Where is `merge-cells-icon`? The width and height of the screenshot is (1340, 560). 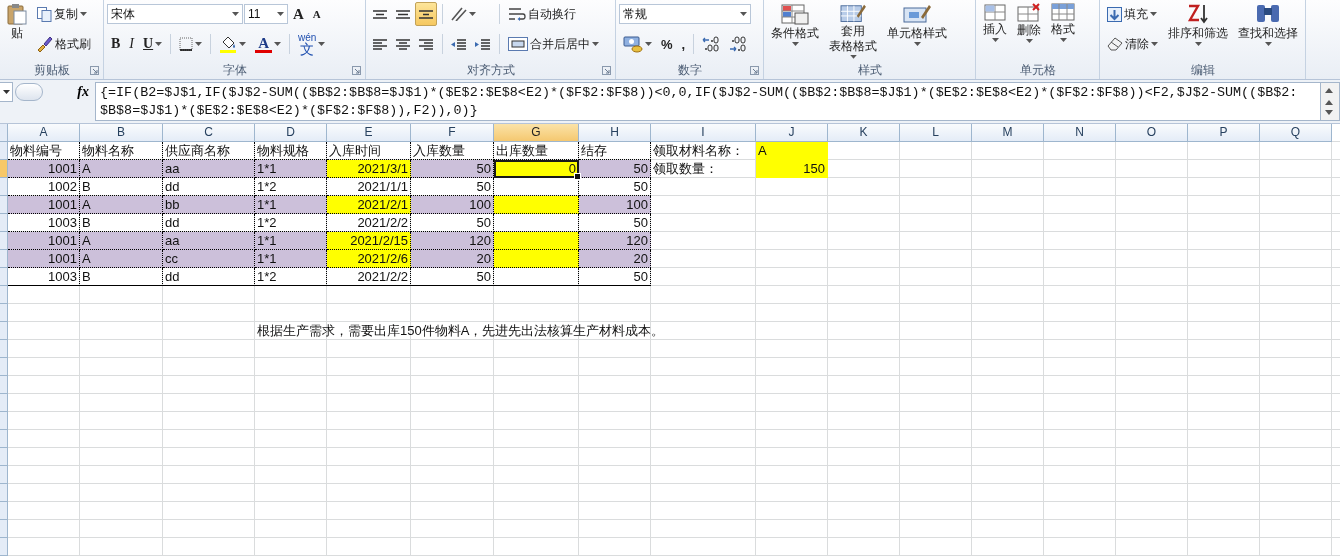 merge-cells-icon is located at coordinates (518, 44).